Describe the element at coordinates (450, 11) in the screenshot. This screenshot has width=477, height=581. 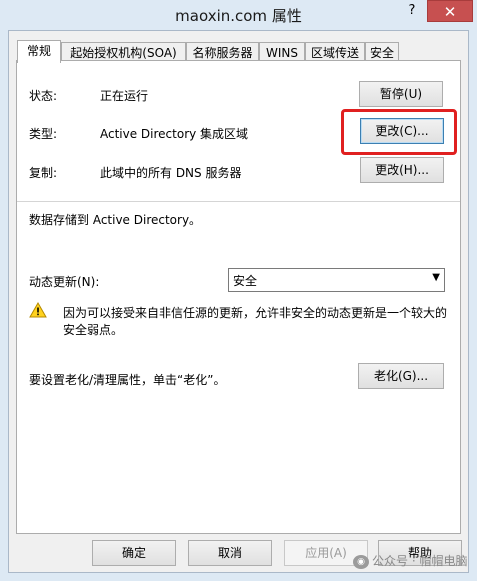
I see `close-icon: ✕` at that location.